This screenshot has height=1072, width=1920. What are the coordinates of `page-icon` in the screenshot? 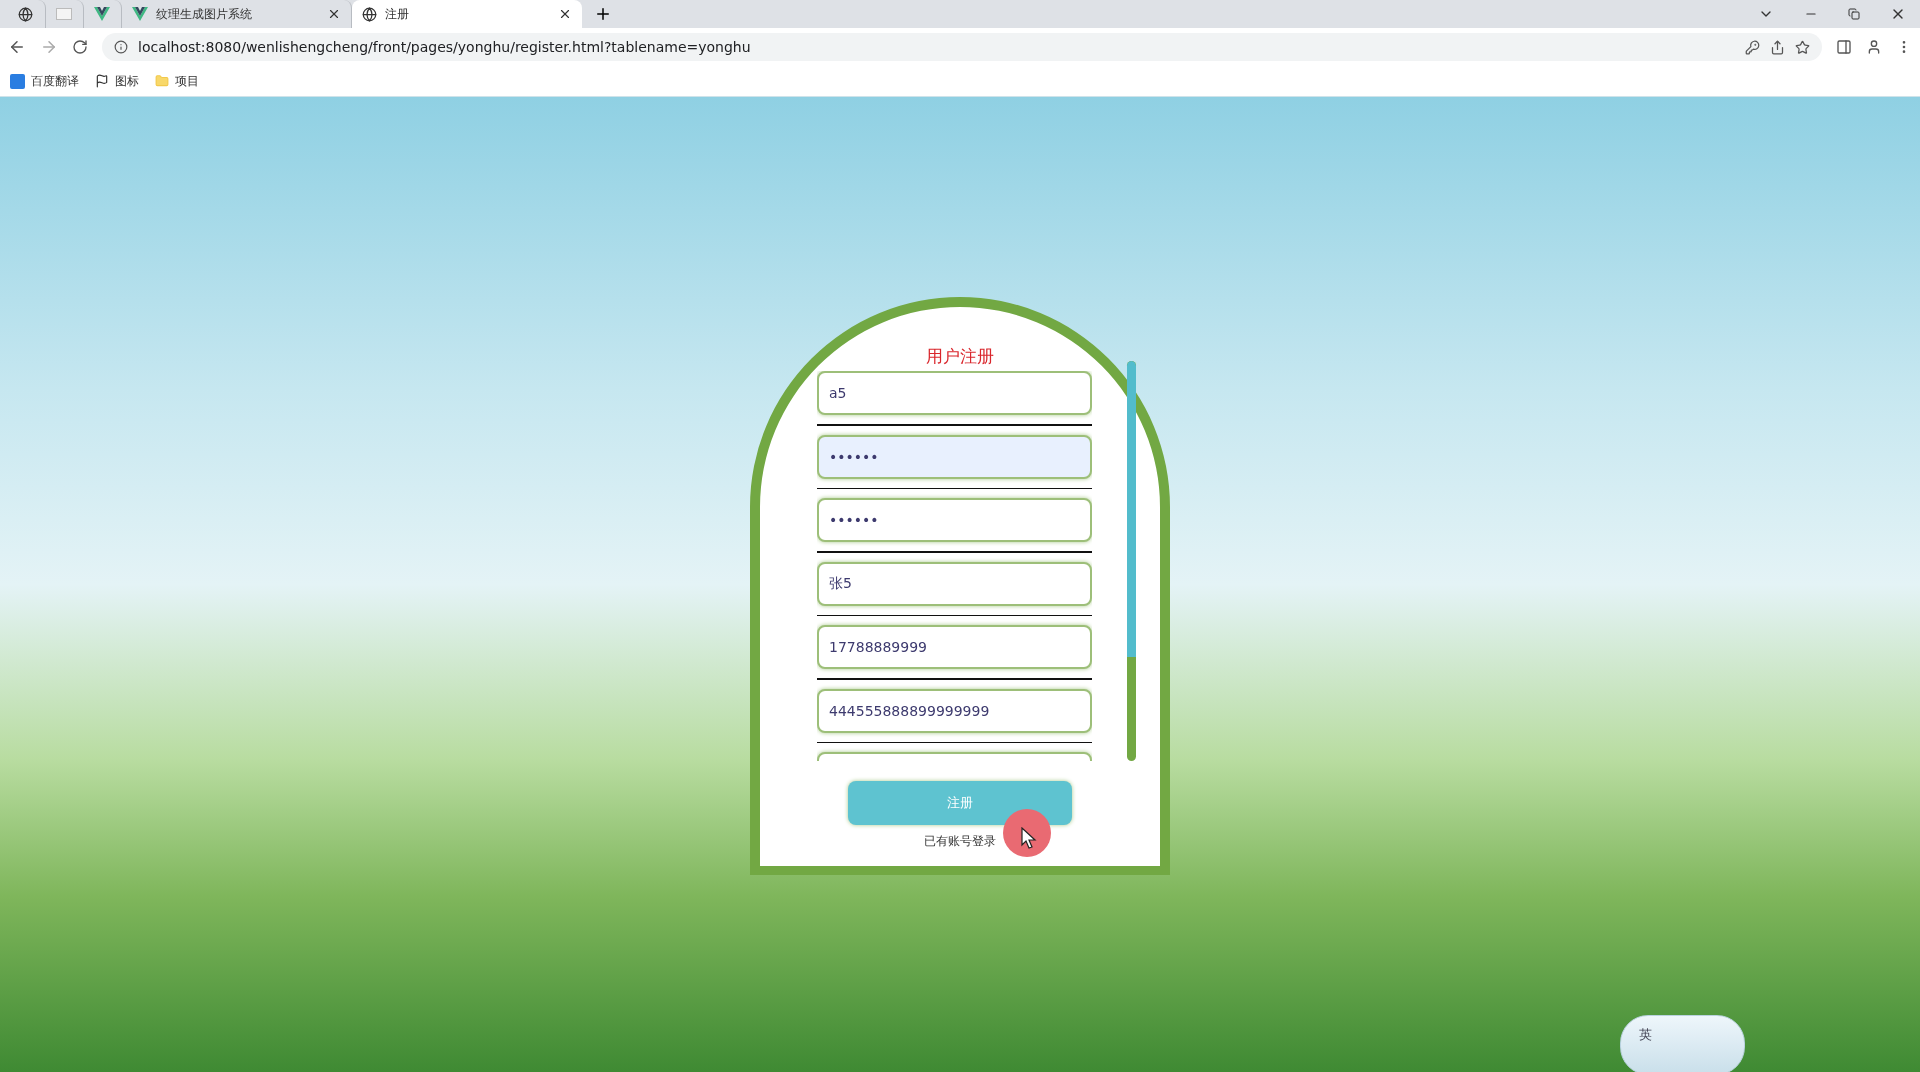 It's located at (64, 14).